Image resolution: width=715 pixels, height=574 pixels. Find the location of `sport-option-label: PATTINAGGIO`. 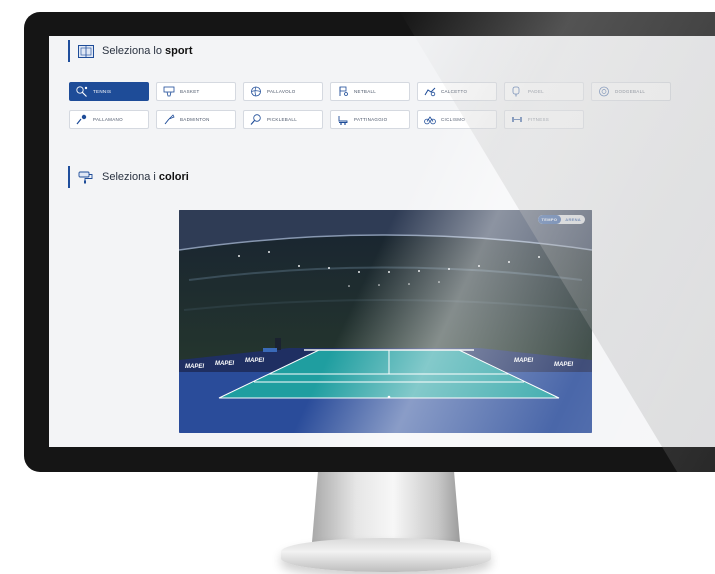

sport-option-label: PATTINAGGIO is located at coordinates (371, 119).